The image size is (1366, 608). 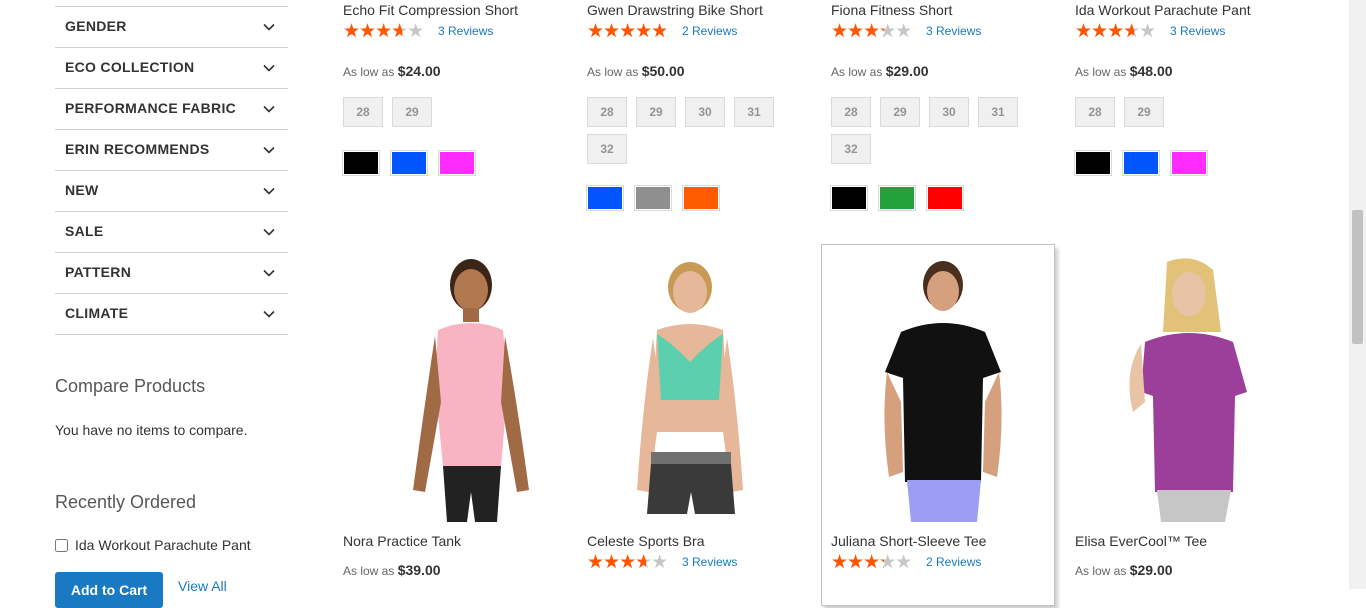 I want to click on product-photo-nora-practice-tank, so click(x=453, y=387).